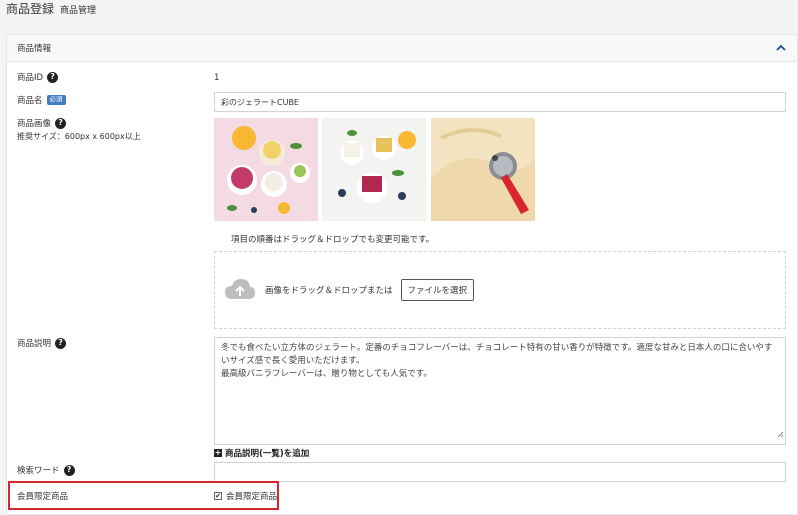 Image resolution: width=798 pixels, height=515 pixels. I want to click on required-badge: 必須, so click(56, 100).